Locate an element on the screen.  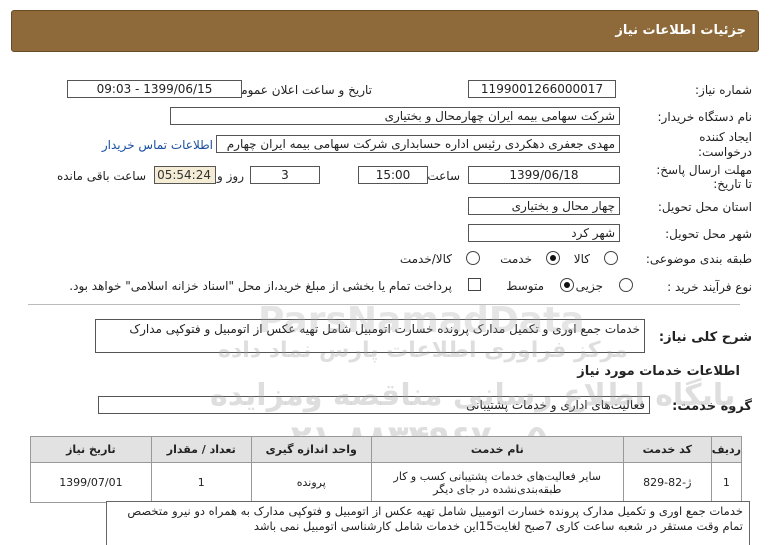
cell-code: ژ-82-829 is located at coordinates (667, 482).